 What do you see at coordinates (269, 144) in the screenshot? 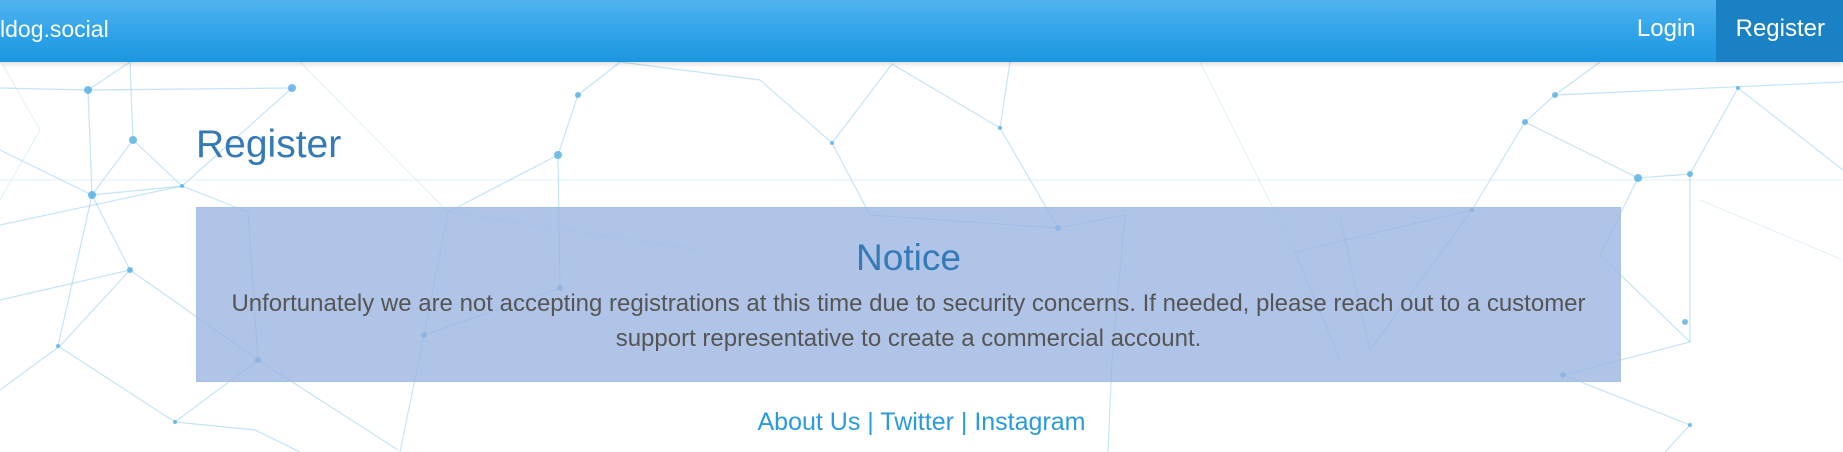
I see `page-title: Register` at bounding box center [269, 144].